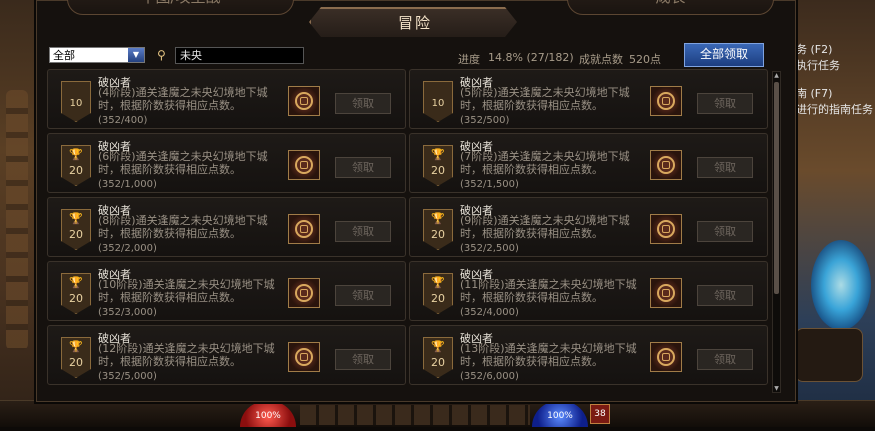  I want to click on points-badge: 10, so click(438, 101).